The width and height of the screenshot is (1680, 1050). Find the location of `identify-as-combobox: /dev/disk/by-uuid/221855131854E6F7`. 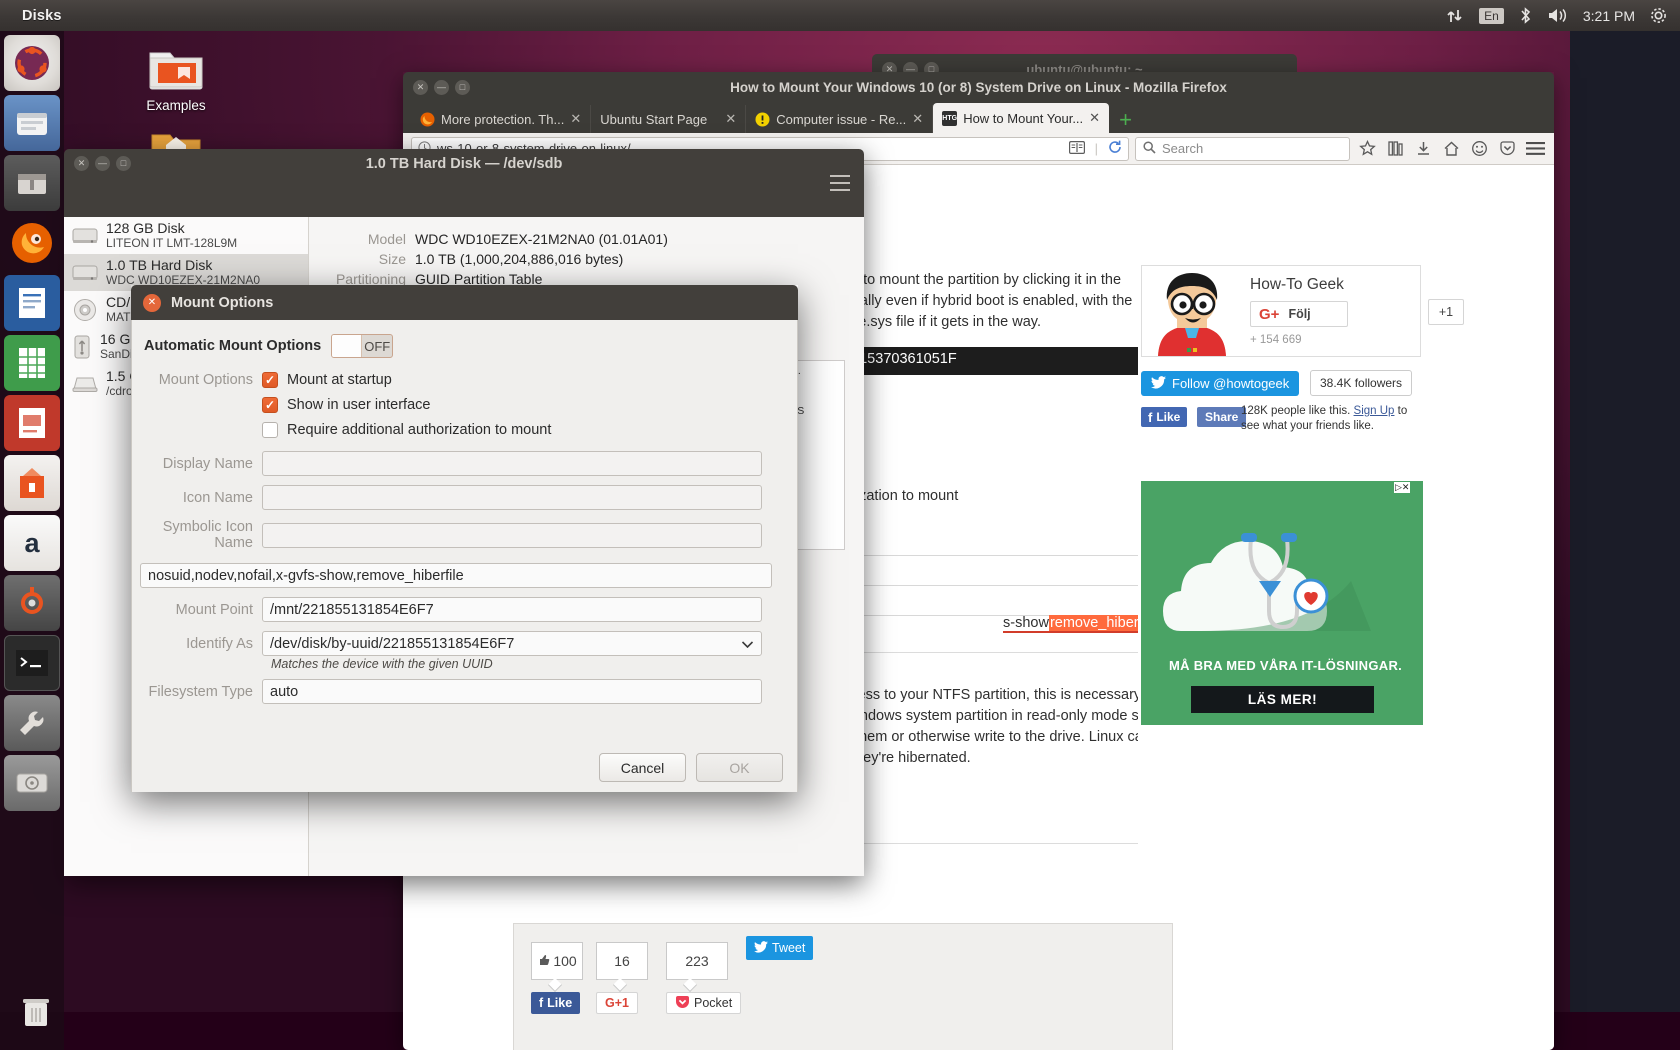

identify-as-combobox: /dev/disk/by-uuid/221855131854E6F7 is located at coordinates (512, 643).